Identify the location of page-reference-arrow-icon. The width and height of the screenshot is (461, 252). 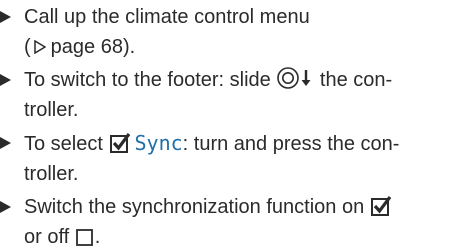
(39, 47).